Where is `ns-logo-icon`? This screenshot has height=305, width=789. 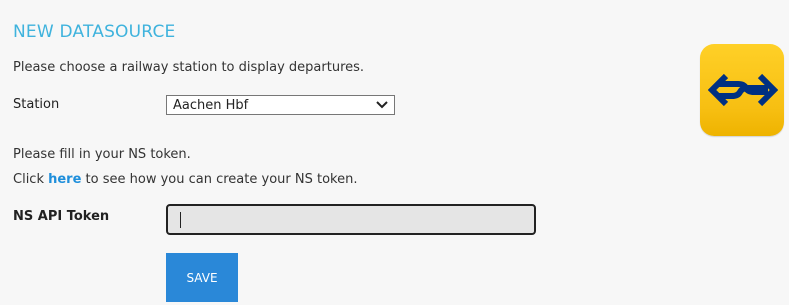 ns-logo-icon is located at coordinates (742, 90).